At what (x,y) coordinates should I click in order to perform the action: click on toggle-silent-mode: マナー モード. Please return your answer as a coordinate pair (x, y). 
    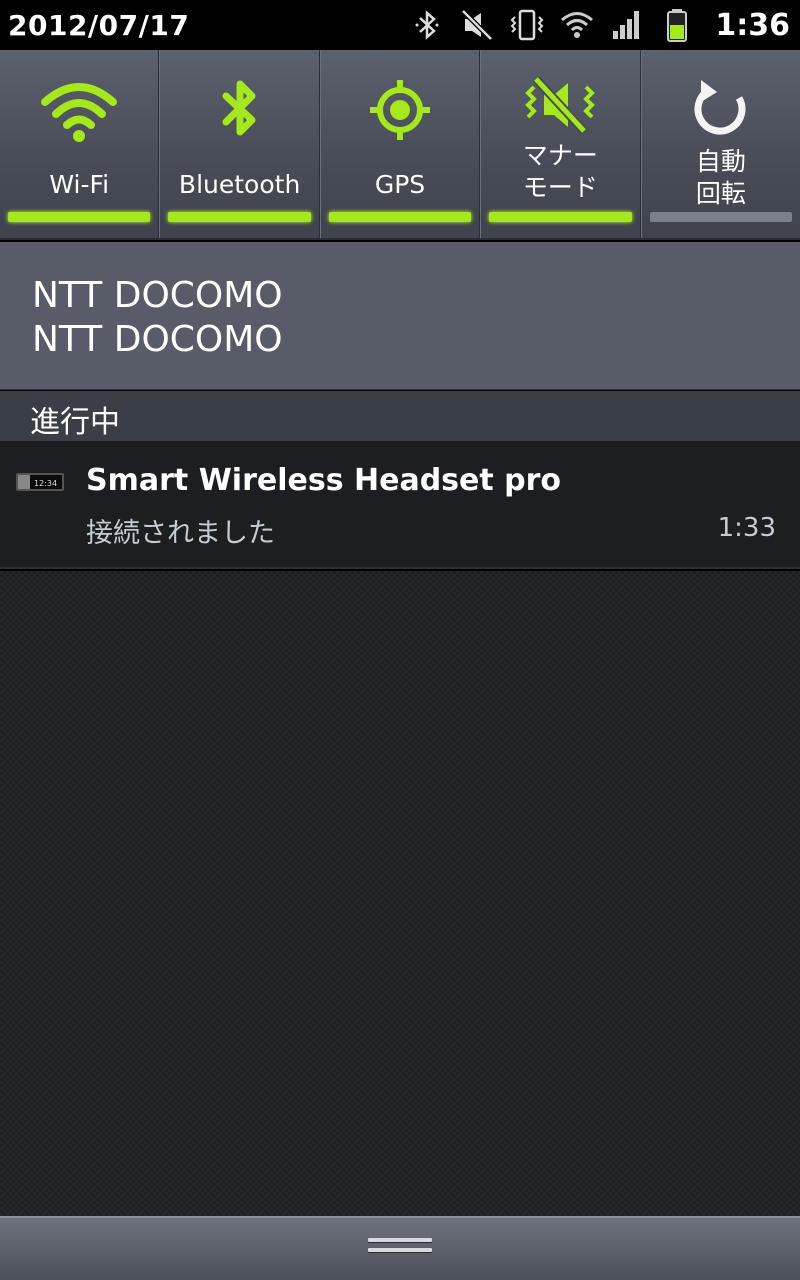
    Looking at the image, I should click on (560, 144).